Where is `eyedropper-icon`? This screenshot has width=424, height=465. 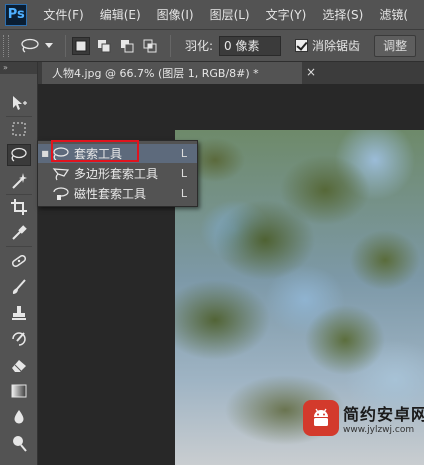
eyedropper-icon is located at coordinates (19, 232).